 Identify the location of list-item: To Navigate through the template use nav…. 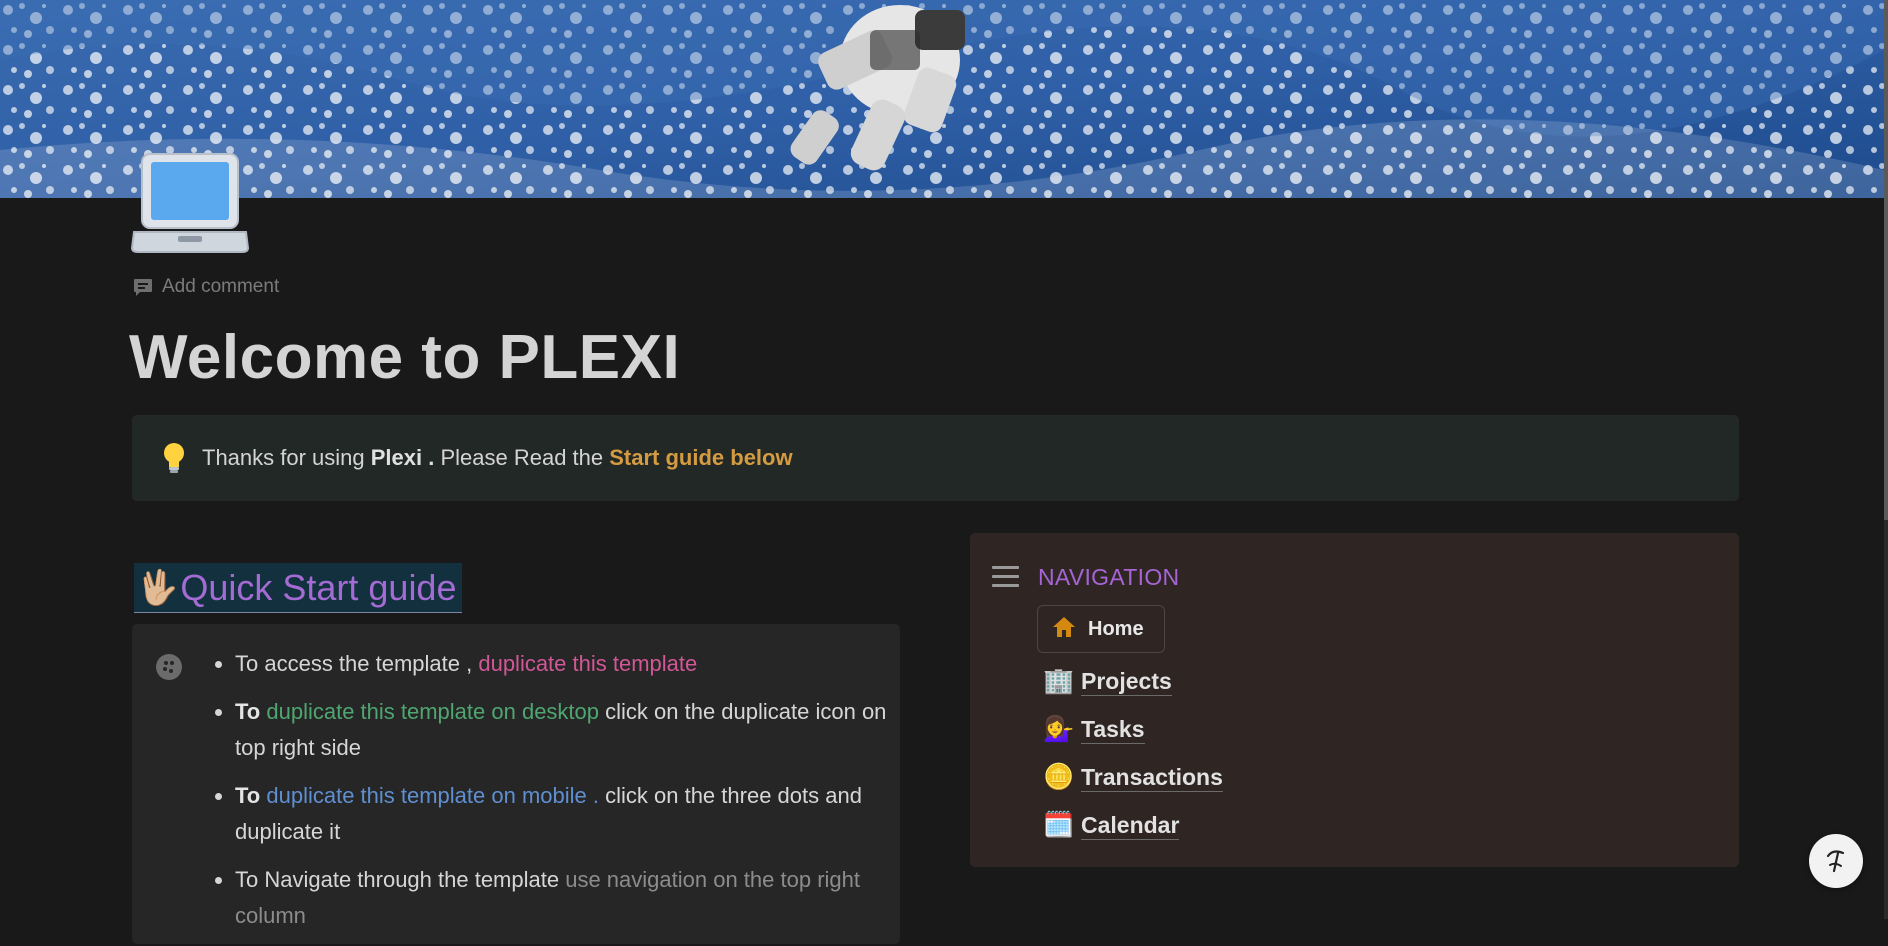
(578, 898).